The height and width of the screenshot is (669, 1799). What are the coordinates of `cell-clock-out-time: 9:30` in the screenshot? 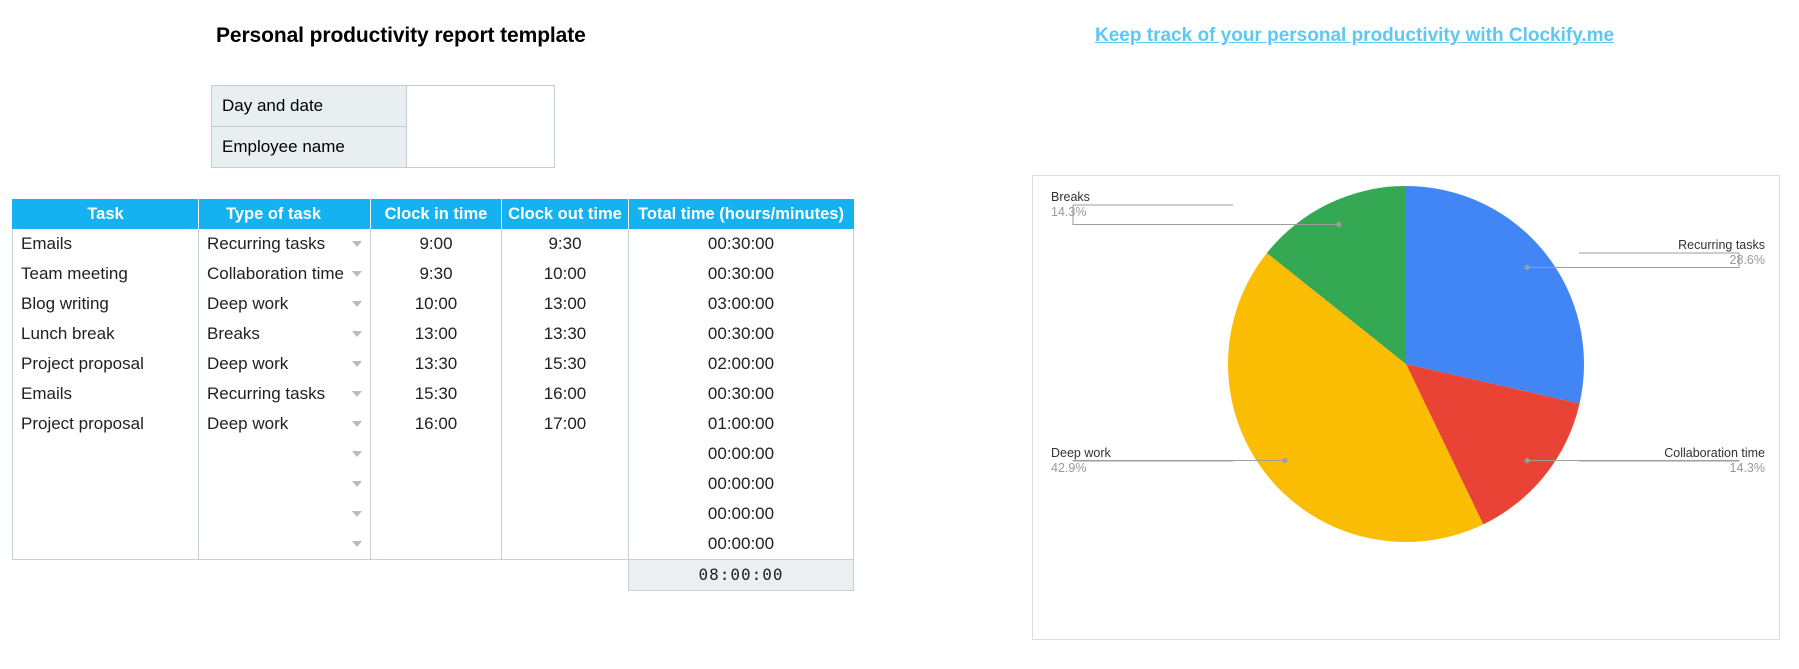 It's located at (565, 244).